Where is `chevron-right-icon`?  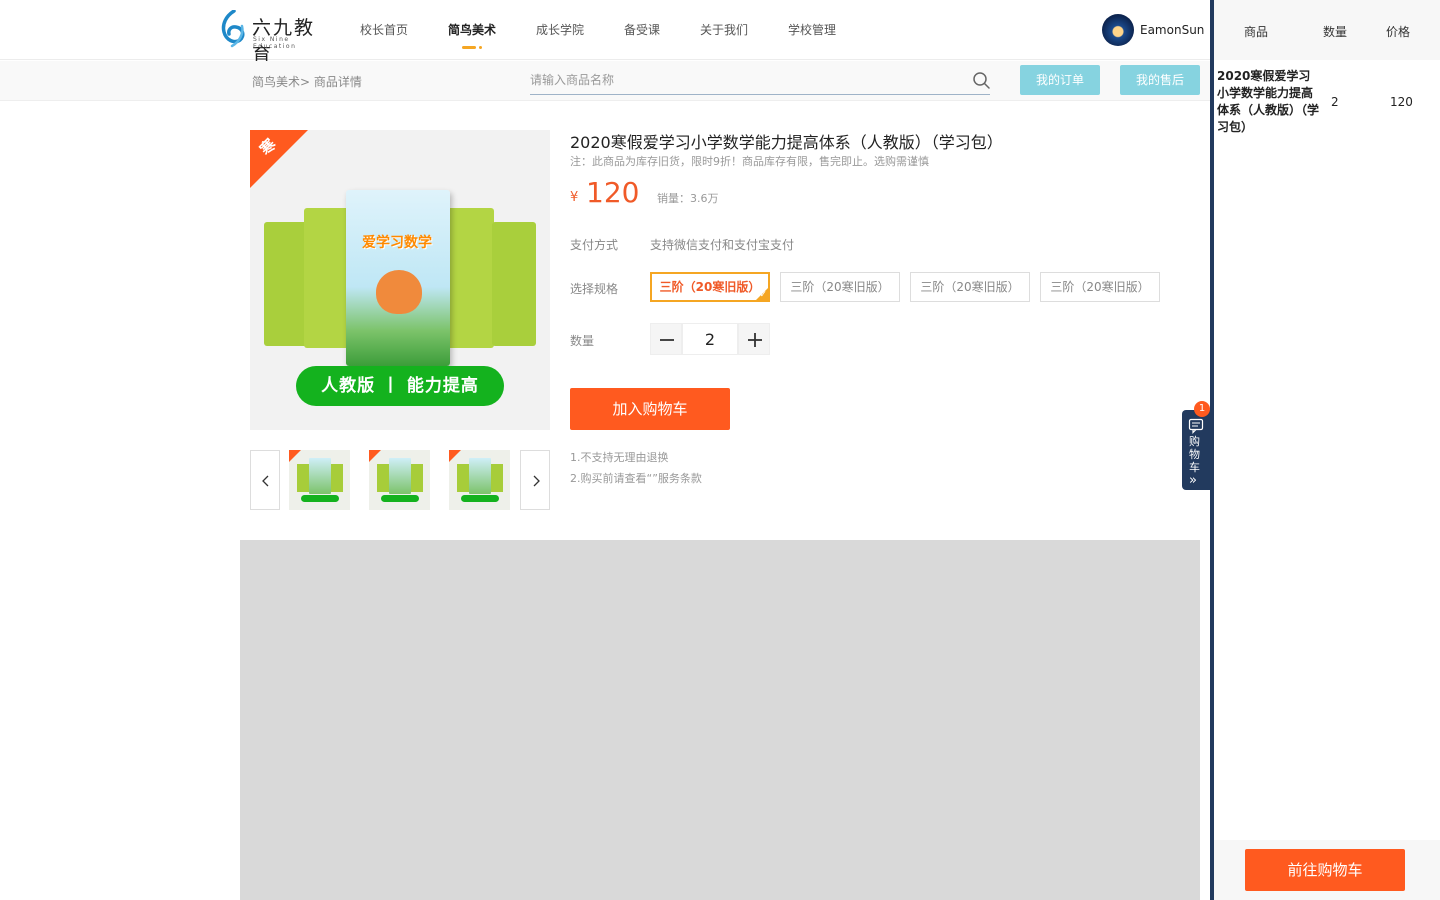
chevron-right-icon is located at coordinates (536, 481).